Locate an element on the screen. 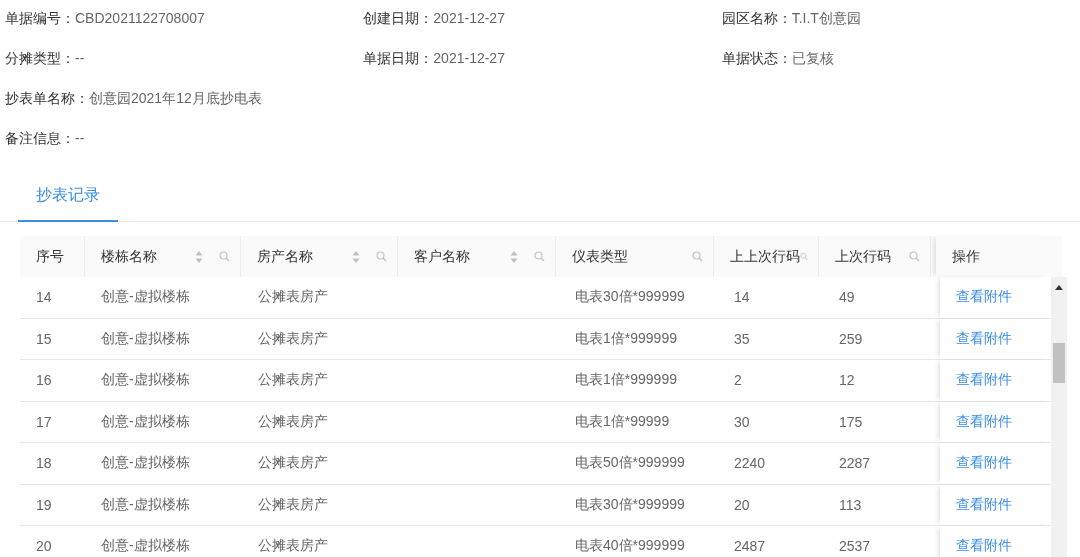 The height and width of the screenshot is (557, 1080). column-title: 客户名称 is located at coordinates (442, 256).